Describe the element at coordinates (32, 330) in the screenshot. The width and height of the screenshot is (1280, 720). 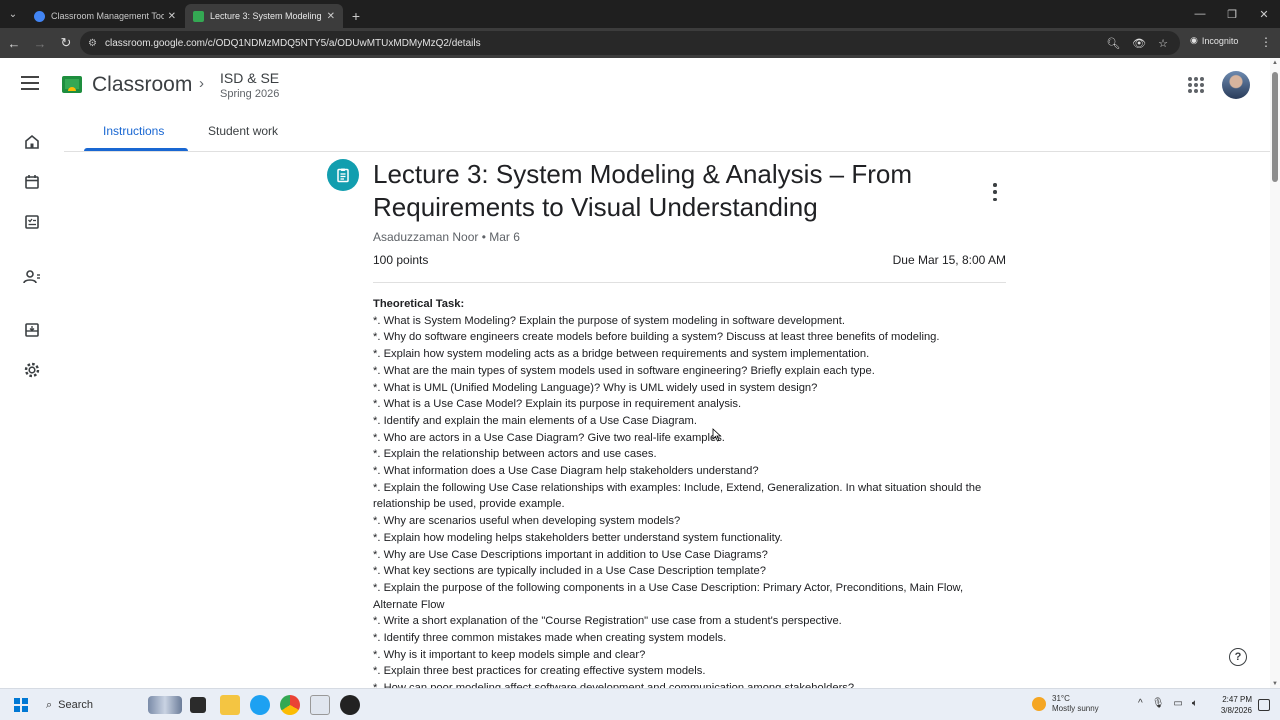
I see `archive-icon` at that location.